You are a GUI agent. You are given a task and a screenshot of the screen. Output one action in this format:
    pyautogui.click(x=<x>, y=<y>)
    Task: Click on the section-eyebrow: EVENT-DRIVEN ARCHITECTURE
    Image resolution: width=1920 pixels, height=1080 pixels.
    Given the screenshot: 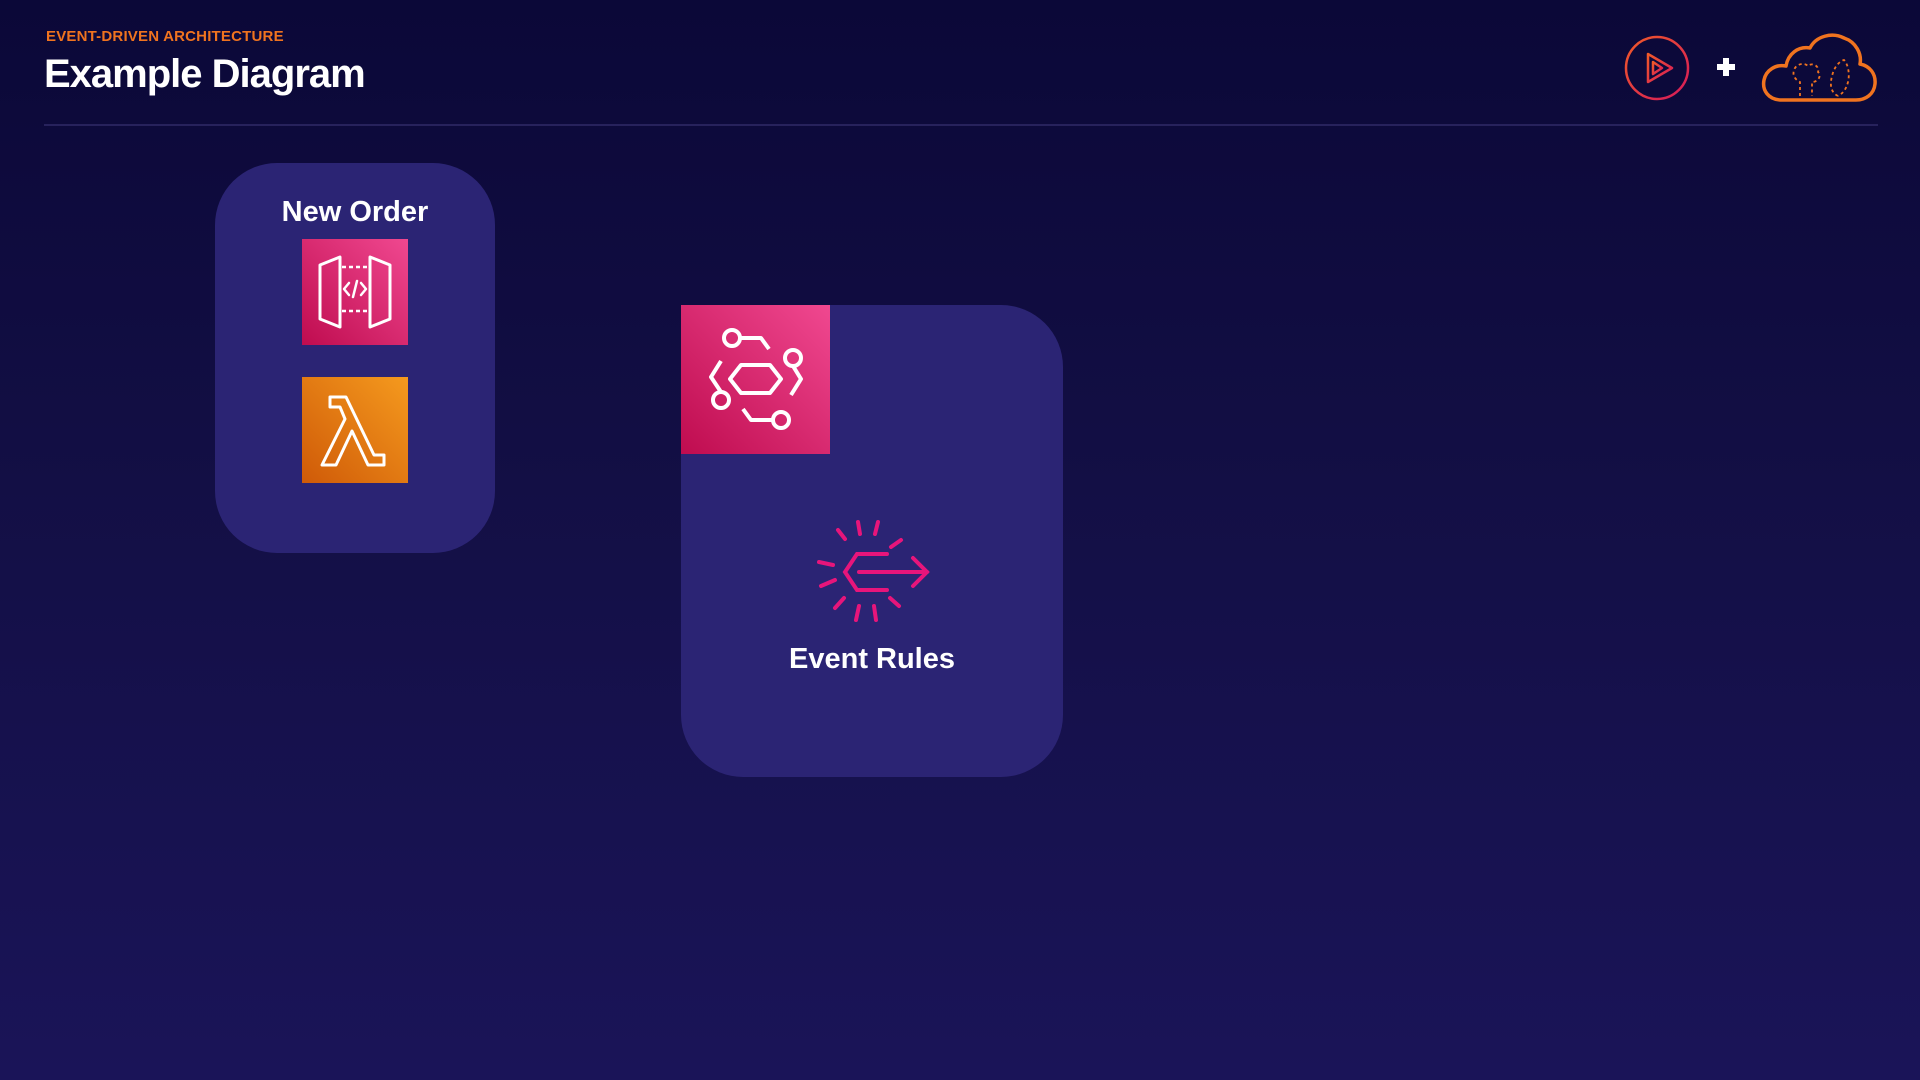 What is the action you would take?
    pyautogui.click(x=165, y=36)
    